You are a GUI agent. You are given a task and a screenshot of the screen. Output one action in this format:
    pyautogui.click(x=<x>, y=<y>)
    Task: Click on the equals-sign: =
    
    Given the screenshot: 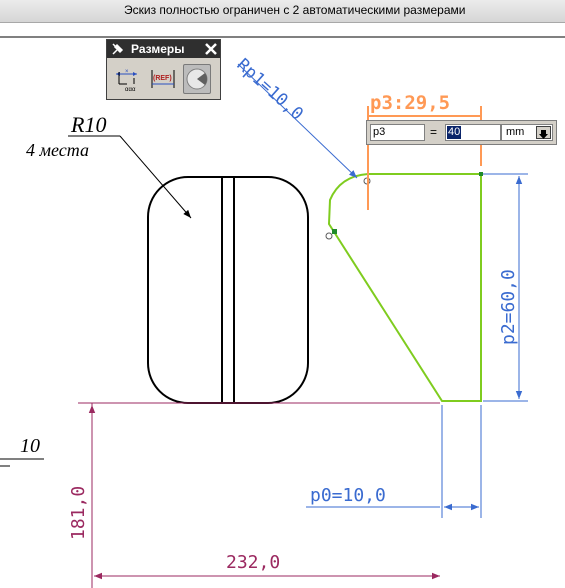 What is the action you would take?
    pyautogui.click(x=434, y=132)
    